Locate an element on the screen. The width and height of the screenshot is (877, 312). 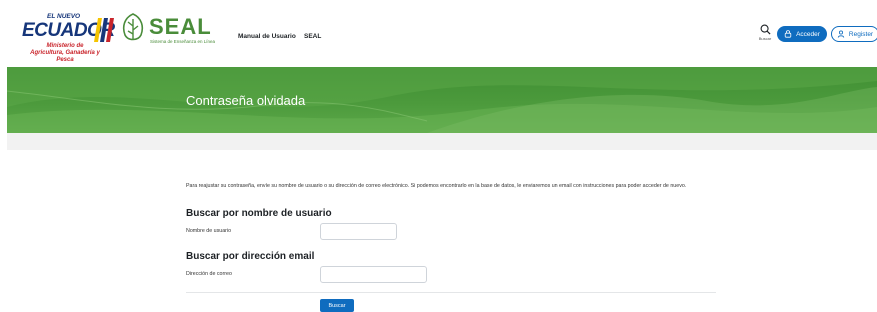
register-label: Register is located at coordinates (861, 34).